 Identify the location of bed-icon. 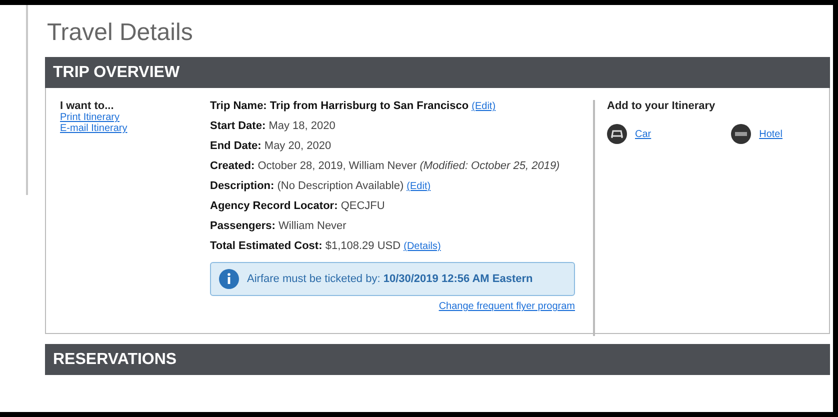
(741, 134).